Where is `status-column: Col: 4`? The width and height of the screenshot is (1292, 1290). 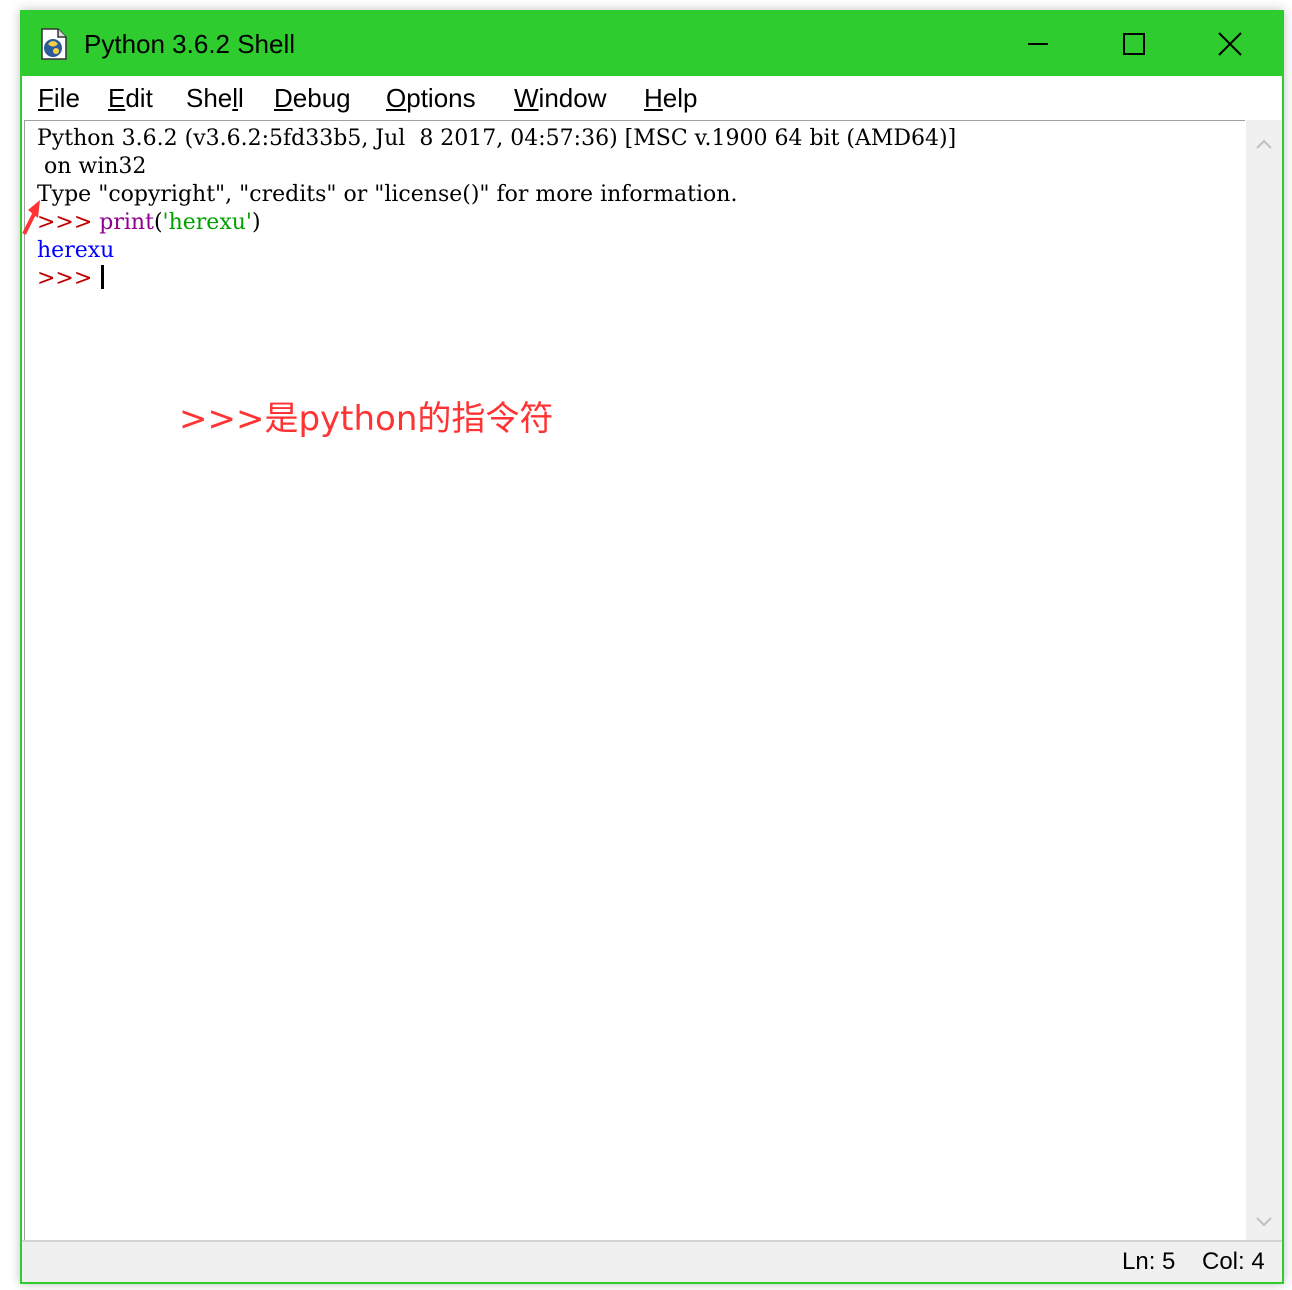
status-column: Col: 4 is located at coordinates (1233, 1261).